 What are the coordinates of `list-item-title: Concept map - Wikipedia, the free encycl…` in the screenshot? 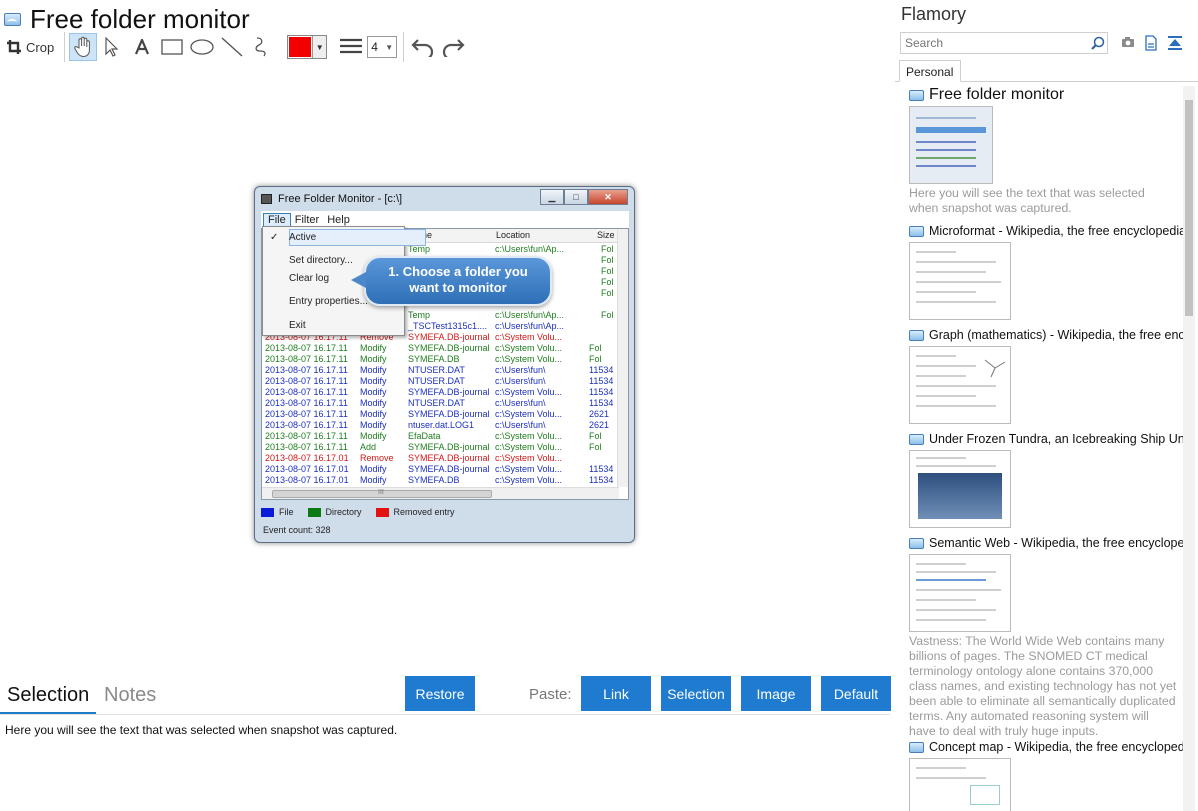 It's located at (1056, 747).